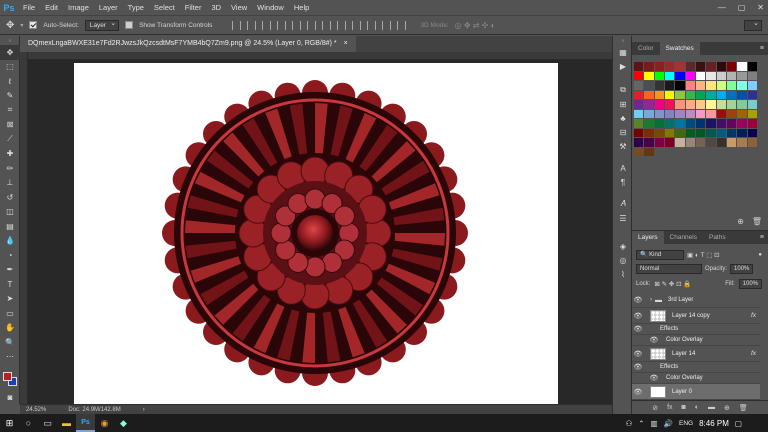 The height and width of the screenshot is (432, 768). I want to click on document-tab-close-icon: ×, so click(346, 43).